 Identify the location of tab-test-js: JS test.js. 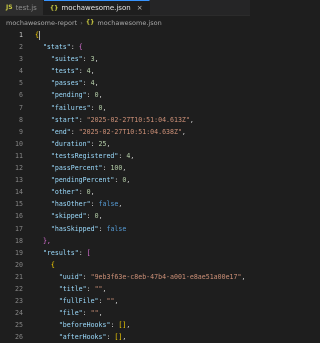
(22, 7).